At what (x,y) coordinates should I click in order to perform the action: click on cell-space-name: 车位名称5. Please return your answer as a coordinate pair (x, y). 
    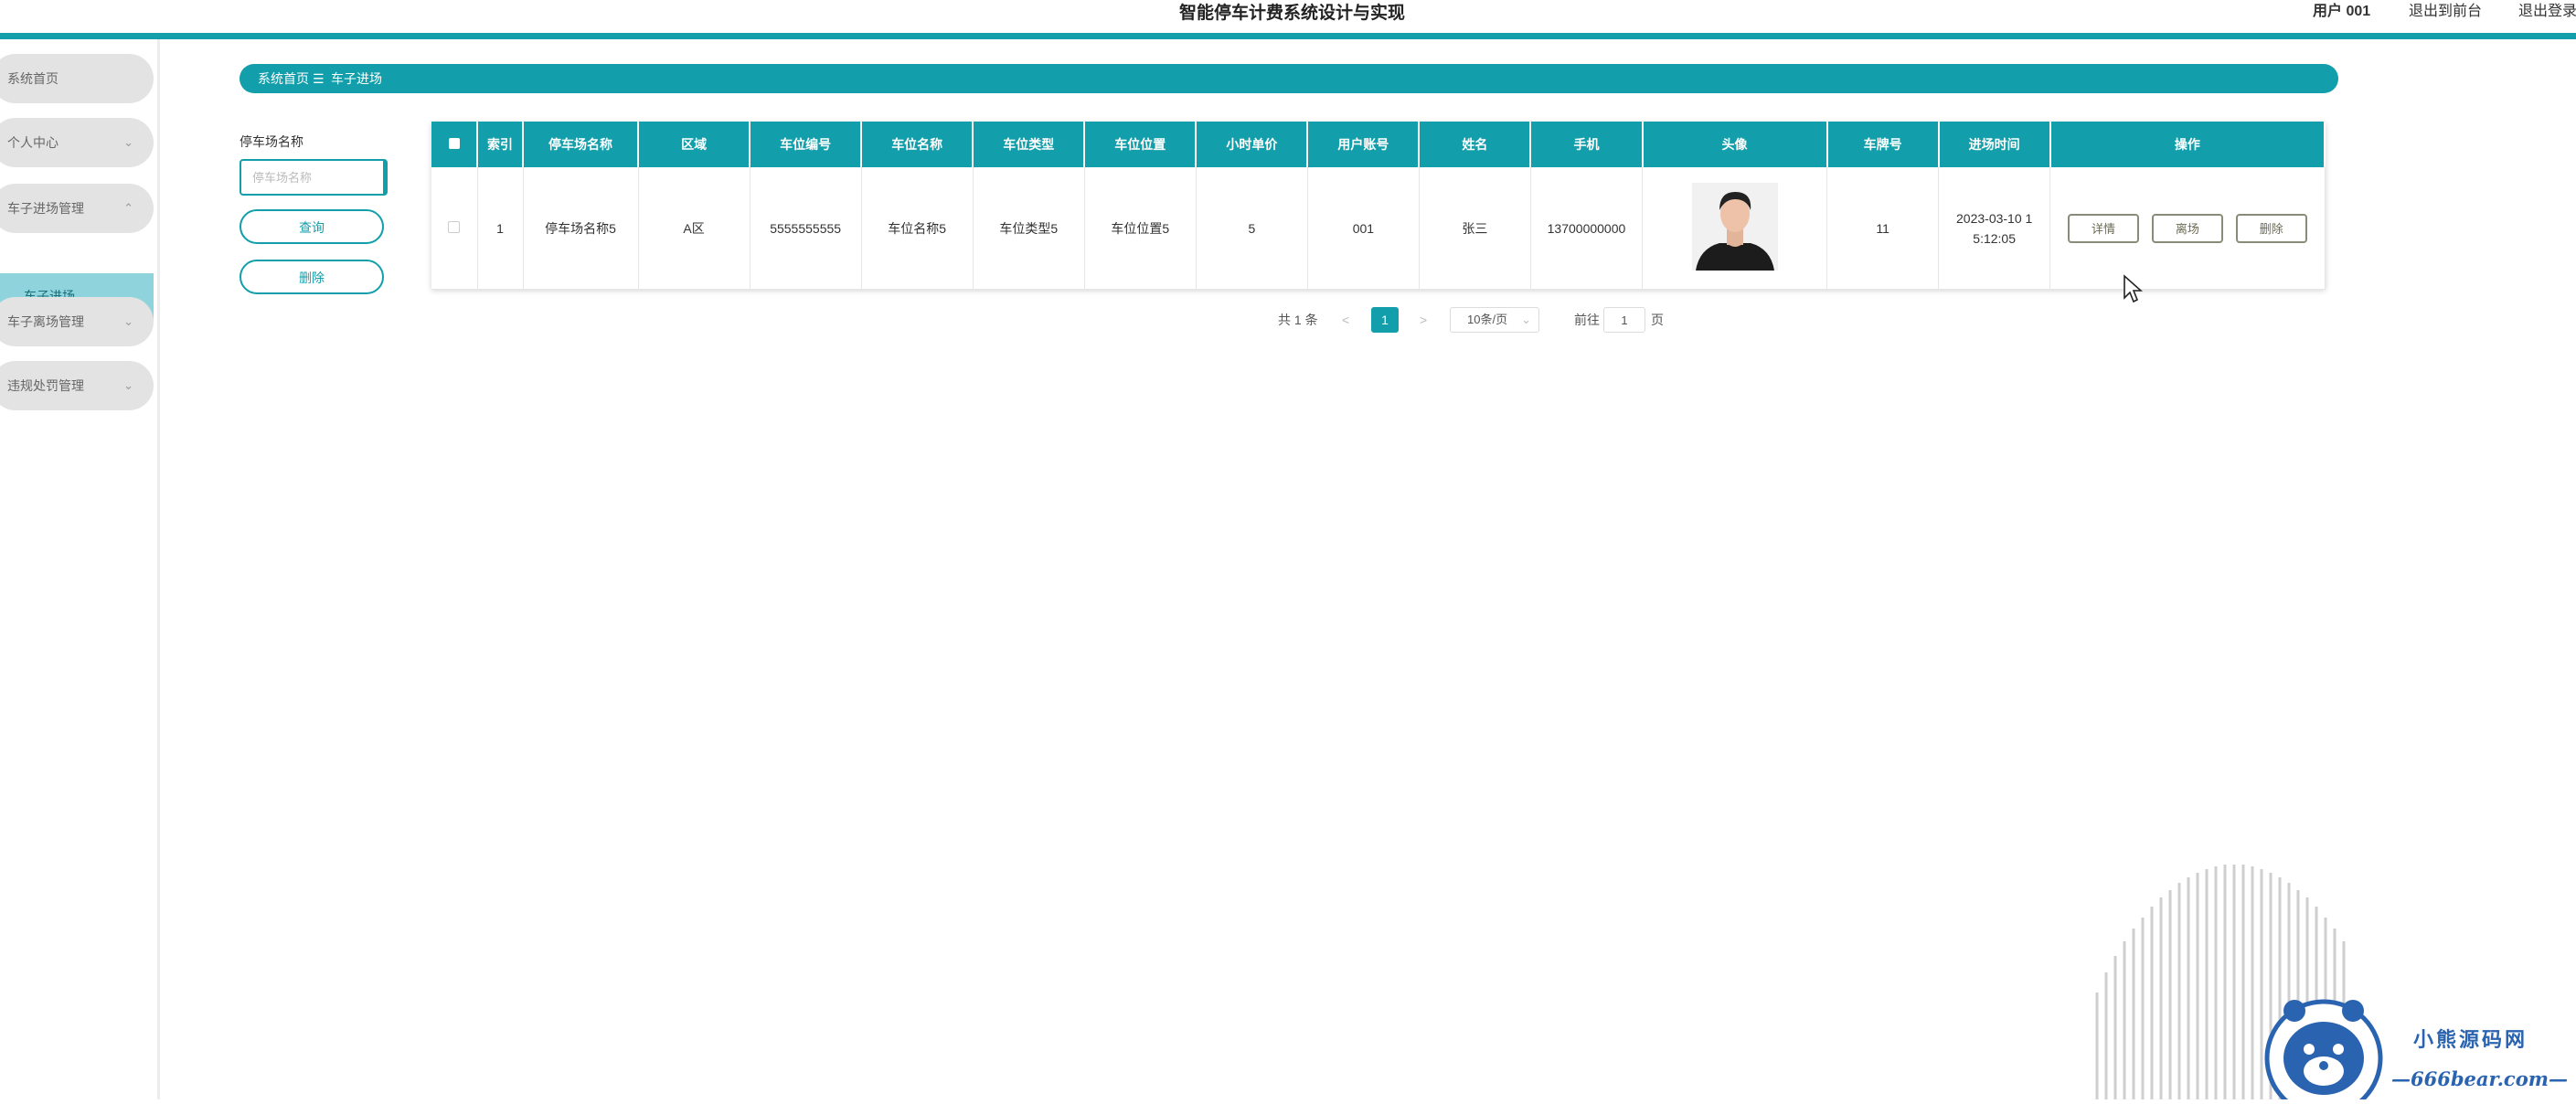
    Looking at the image, I should click on (917, 228).